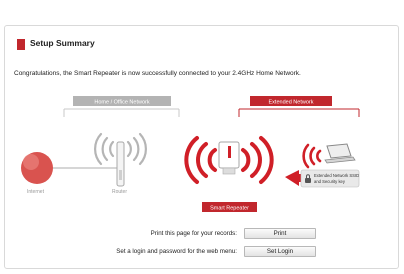 The width and height of the screenshot is (404, 274). Describe the element at coordinates (229, 158) in the screenshot. I see `smart-repeater-icon` at that location.